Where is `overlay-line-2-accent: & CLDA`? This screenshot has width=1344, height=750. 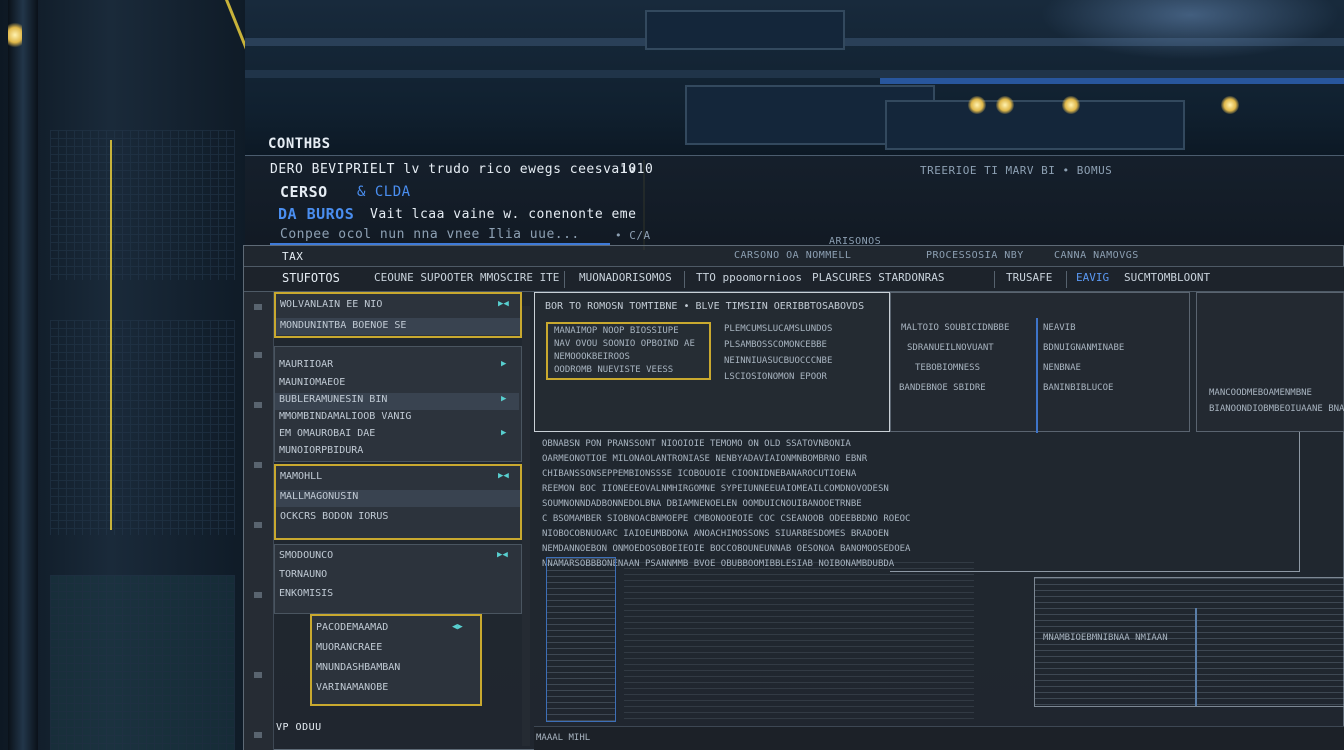
overlay-line-2-accent: & CLDA is located at coordinates (384, 192).